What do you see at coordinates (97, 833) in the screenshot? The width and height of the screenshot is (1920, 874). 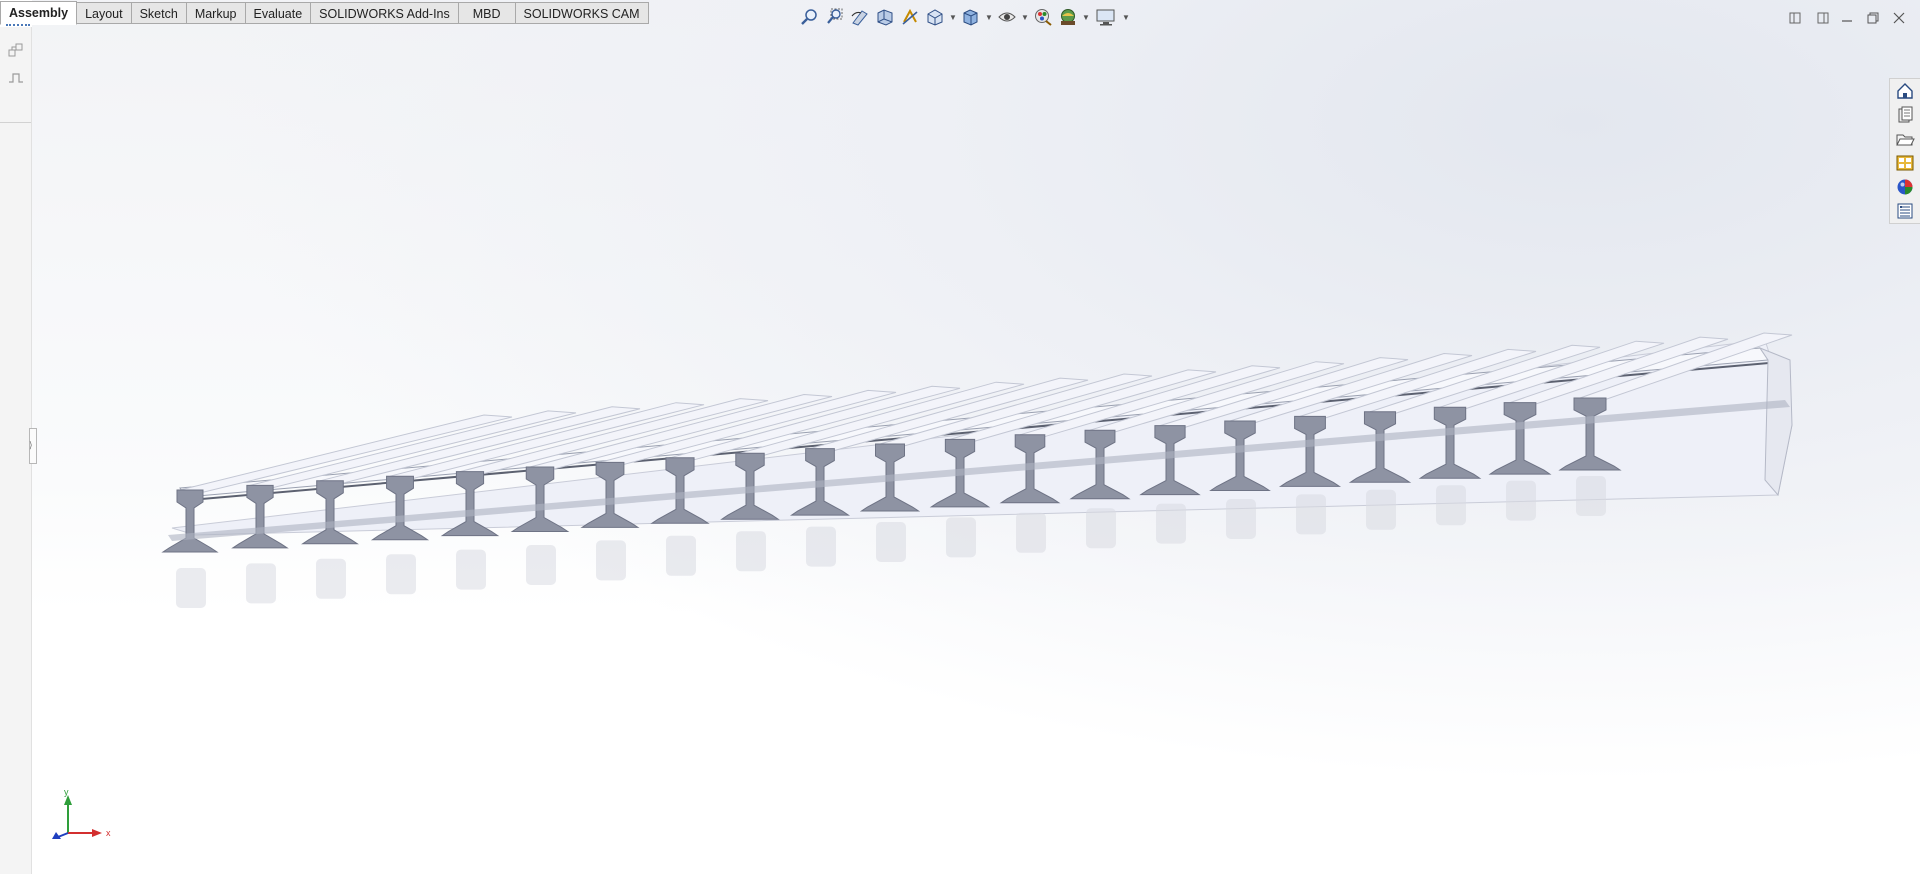 I see `triad-x-arrow` at bounding box center [97, 833].